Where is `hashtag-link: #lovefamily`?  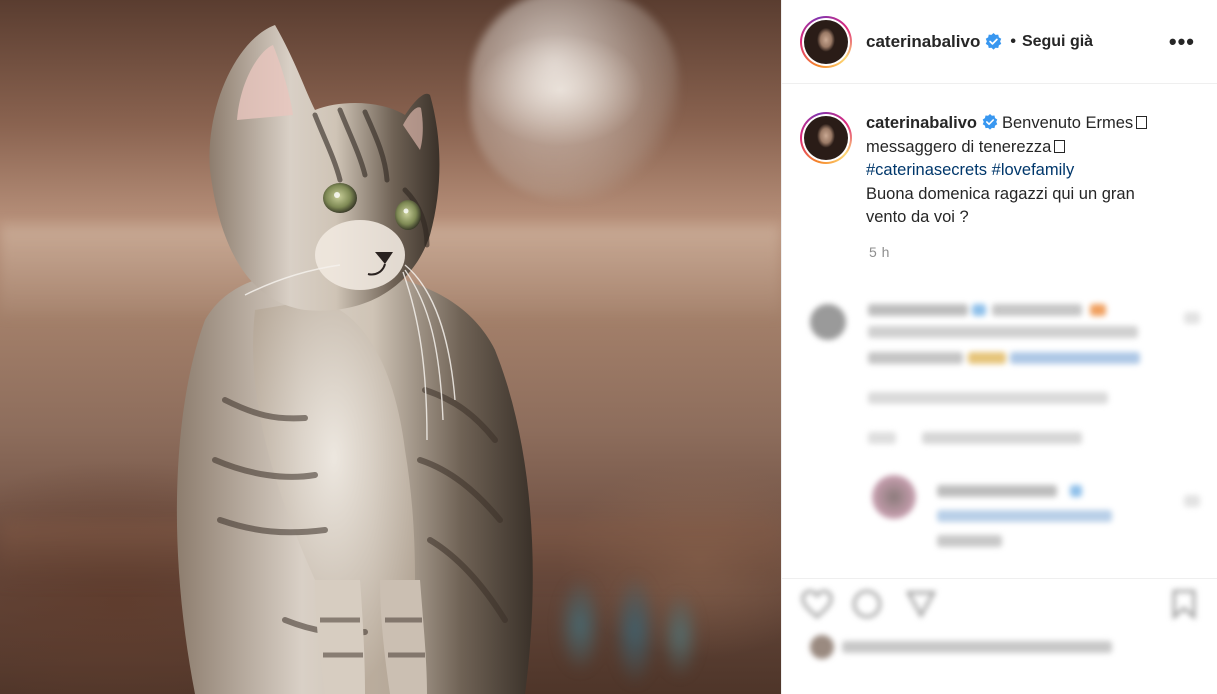
hashtag-link: #lovefamily is located at coordinates (1033, 170).